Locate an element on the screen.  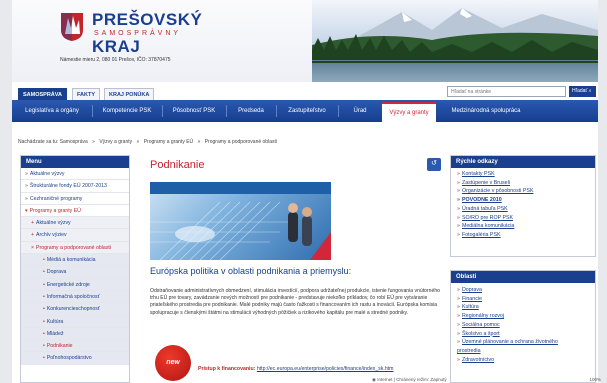
quick-link-povodne: » POVODNE 2010 is located at coordinates (523, 200).